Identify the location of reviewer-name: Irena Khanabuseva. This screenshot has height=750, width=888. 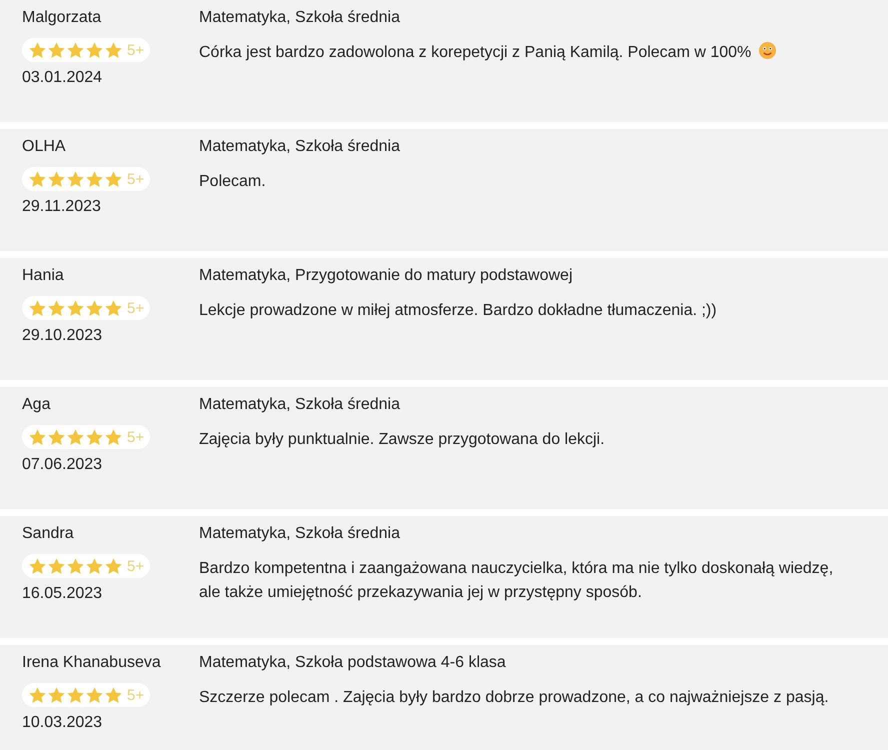
(91, 663).